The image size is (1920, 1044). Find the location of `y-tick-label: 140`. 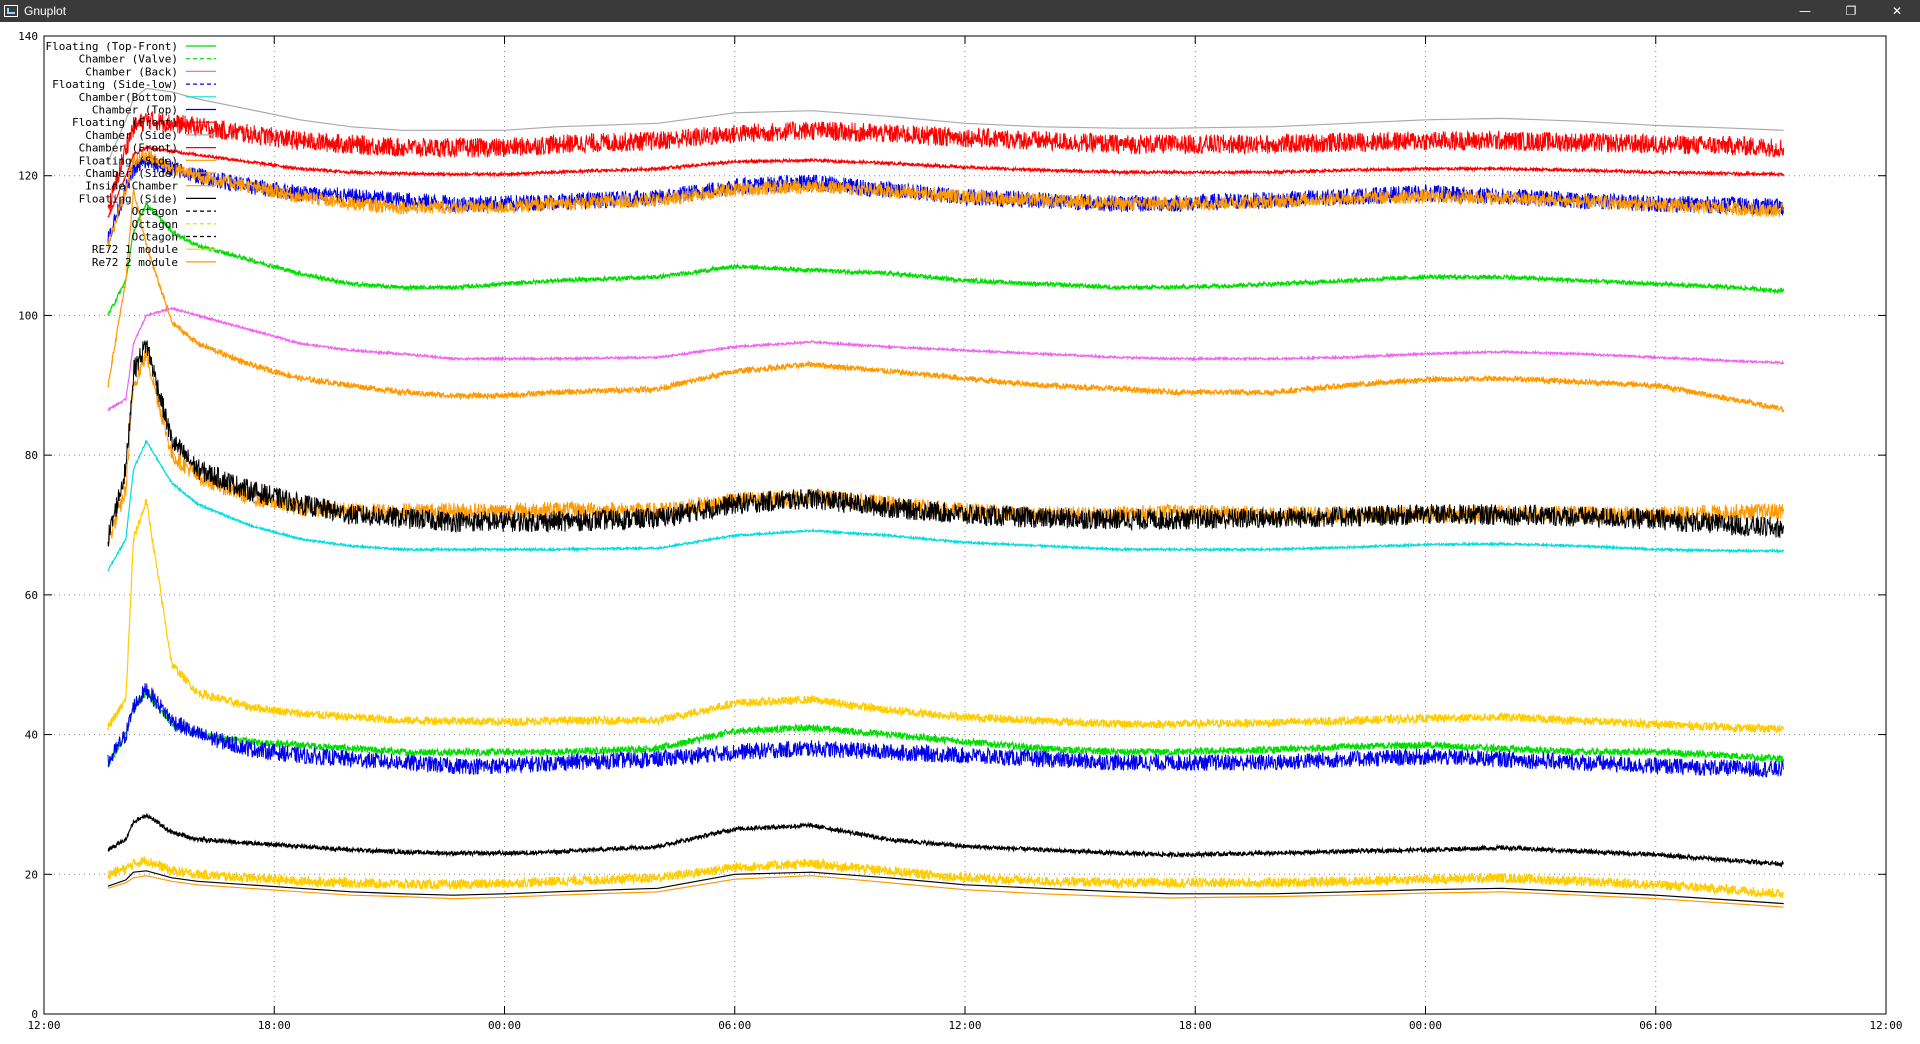

y-tick-label: 140 is located at coordinates (28, 36).